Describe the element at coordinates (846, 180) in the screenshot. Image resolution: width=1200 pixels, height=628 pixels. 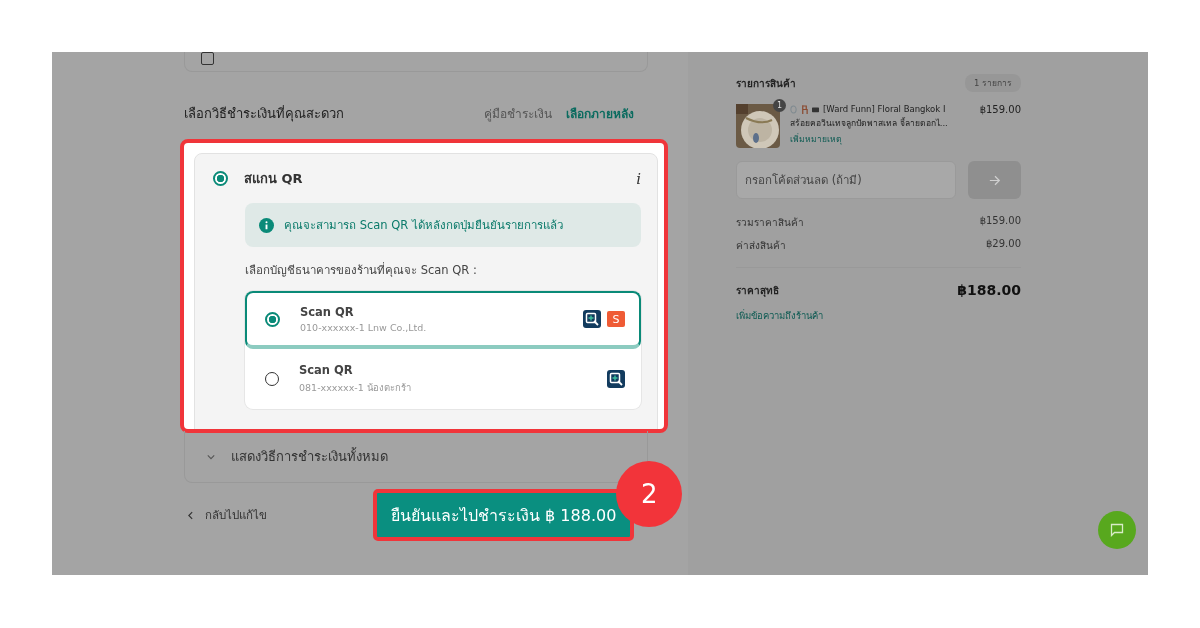
I see `coupon-field: กรอกโค้ดส่วนลด (ถ้ามี)` at that location.